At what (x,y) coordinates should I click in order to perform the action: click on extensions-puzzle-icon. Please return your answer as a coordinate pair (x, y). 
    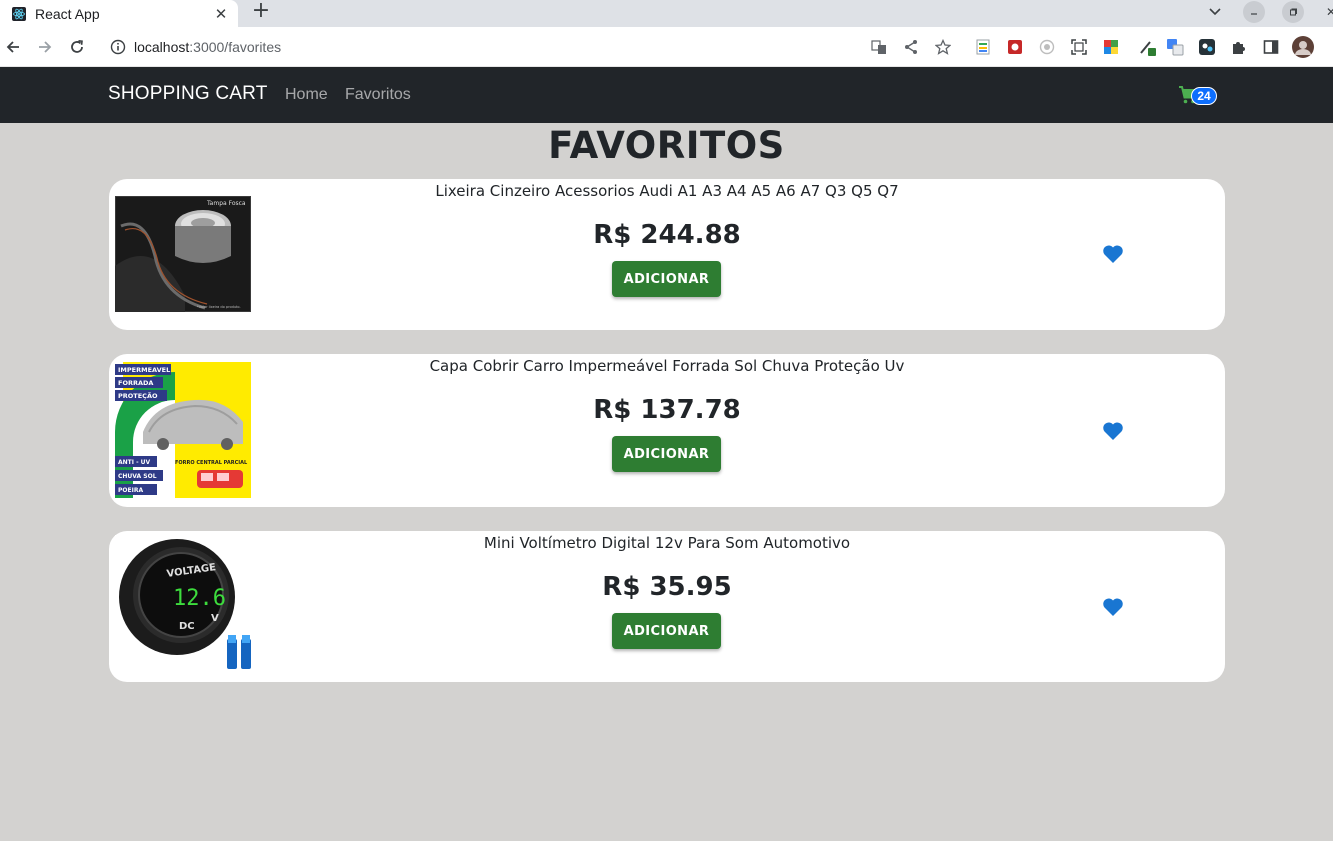
    Looking at the image, I should click on (1239, 47).